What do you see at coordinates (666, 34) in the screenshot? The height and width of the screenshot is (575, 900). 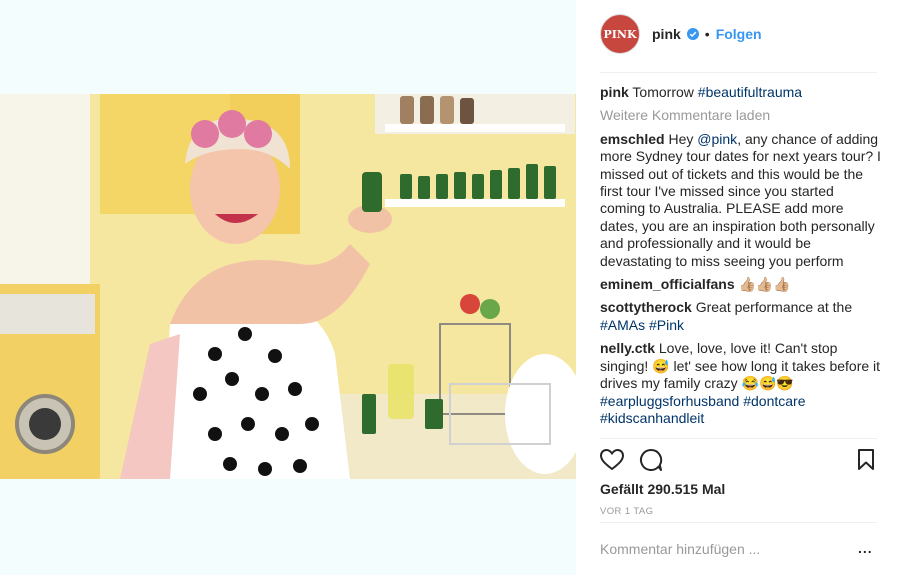 I see `username-link: pink` at bounding box center [666, 34].